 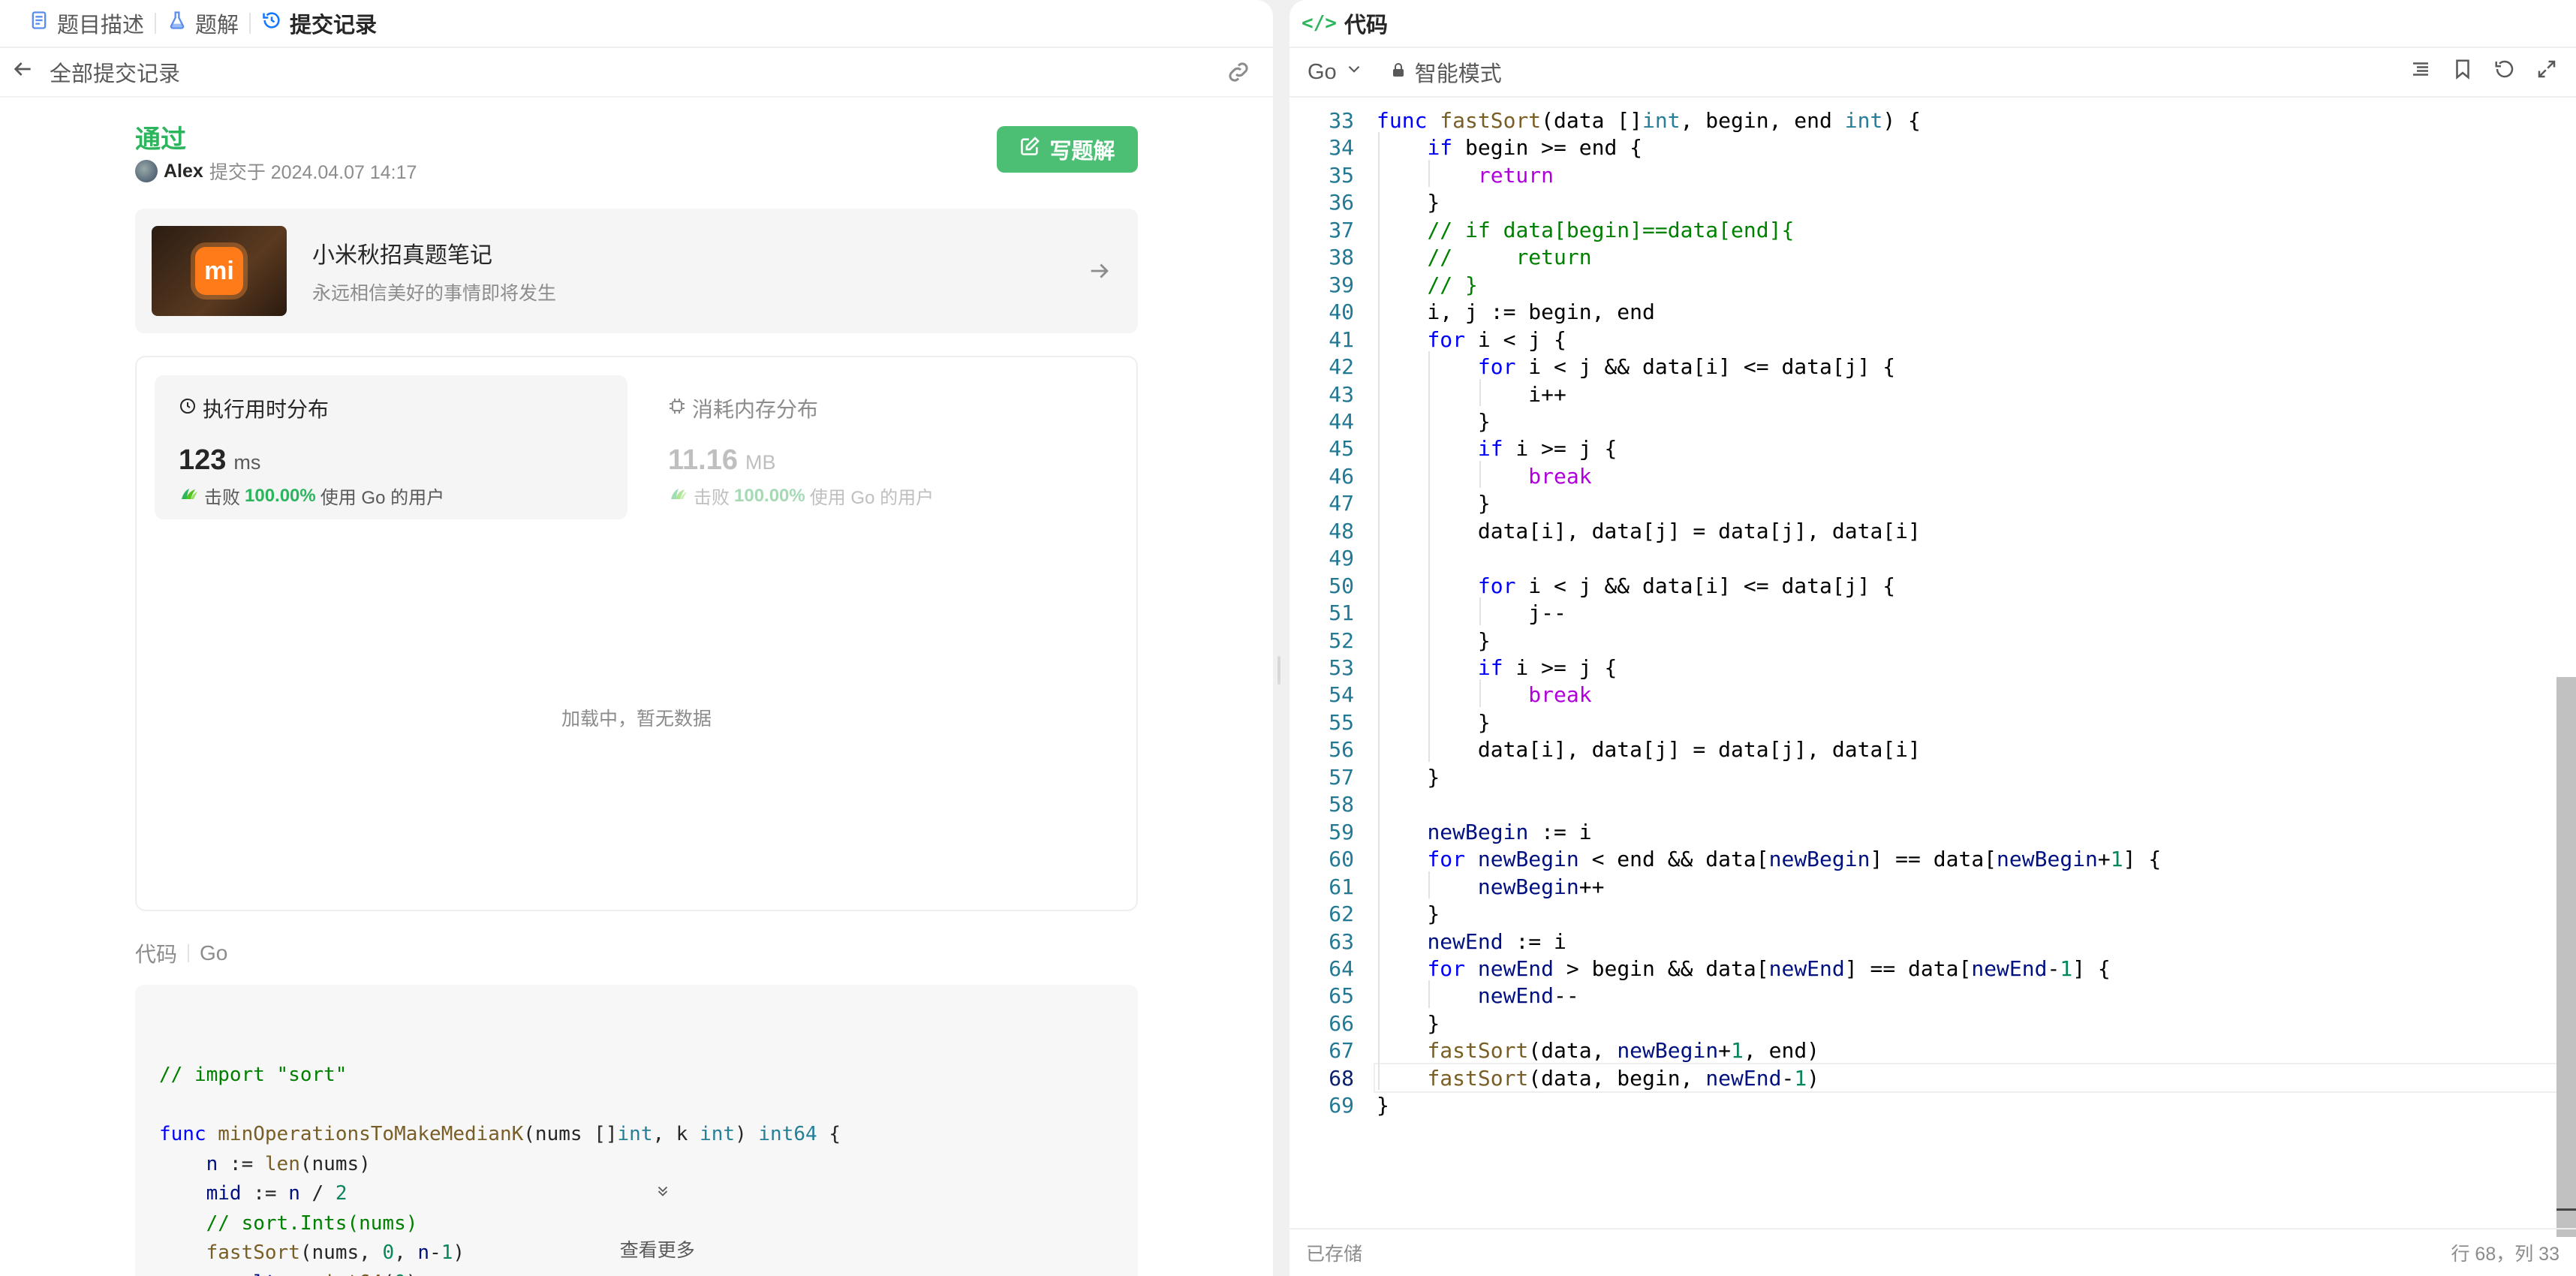 I want to click on banner-text: 小米秋招真题笔记 永远相信美好的事情即将发生, so click(x=434, y=270).